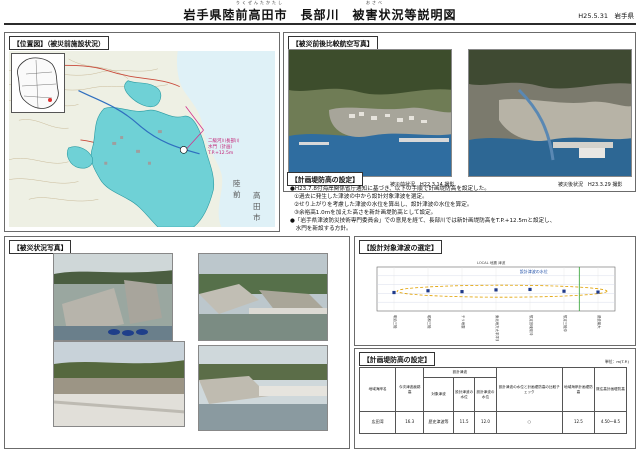 This screenshot has height=453, width=640. Describe the element at coordinates (529, 422) in the screenshot. I see `cell-check: ○` at that location.